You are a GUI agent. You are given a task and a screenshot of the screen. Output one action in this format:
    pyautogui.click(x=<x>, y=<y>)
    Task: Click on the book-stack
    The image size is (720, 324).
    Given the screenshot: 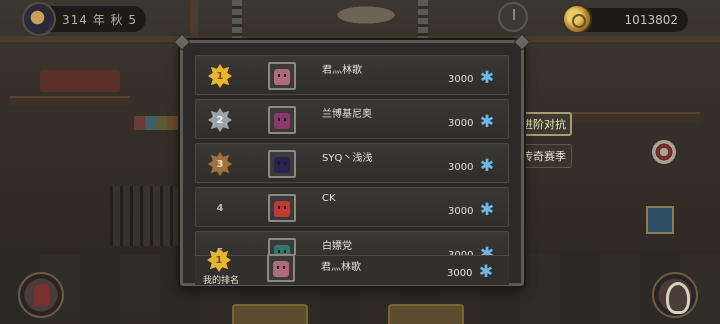 What is the action you would take?
    pyautogui.click(x=156, y=123)
    